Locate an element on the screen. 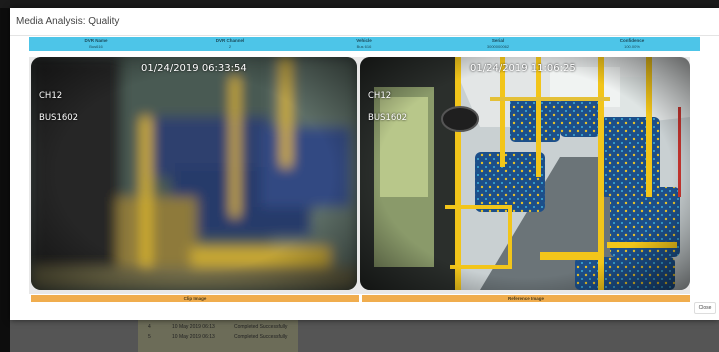 Image resolution: width=719 pixels, height=352 pixels. info-serial: Serial 3000000062 is located at coordinates (498, 44).